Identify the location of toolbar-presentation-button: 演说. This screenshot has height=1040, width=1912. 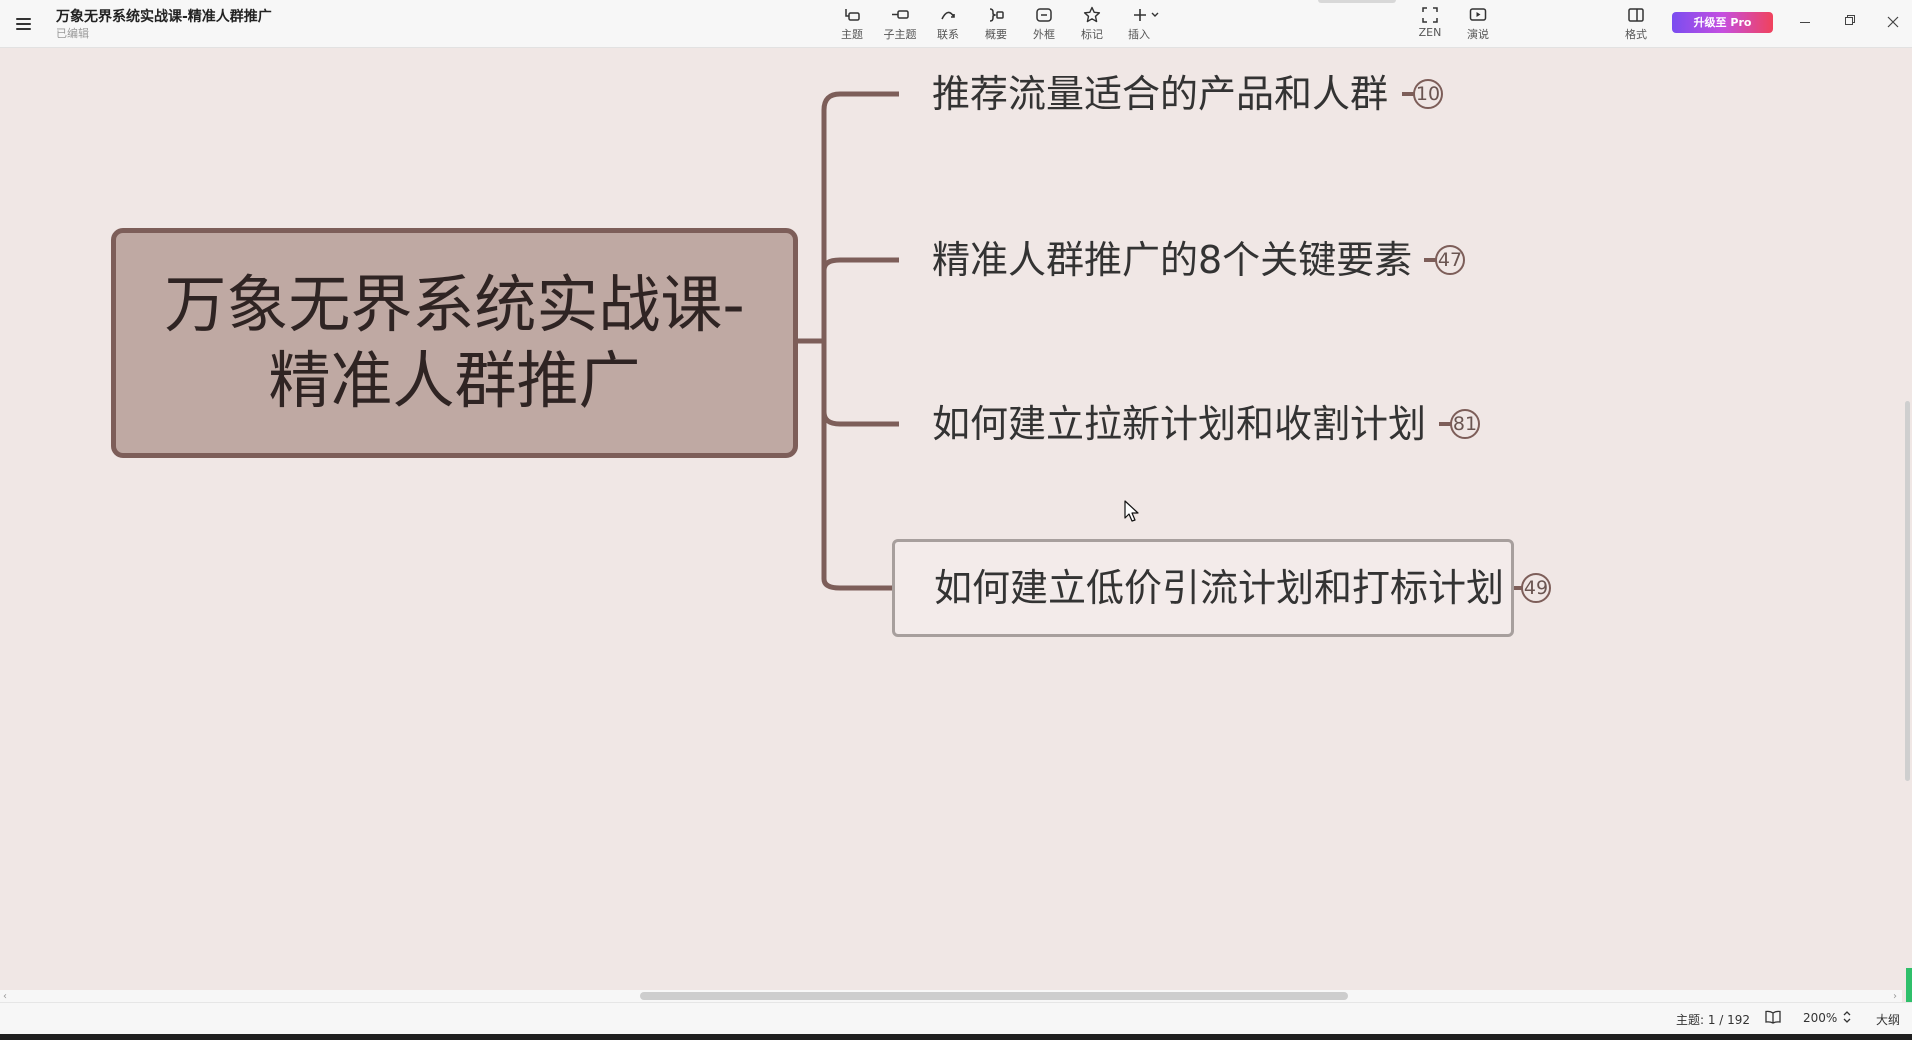
(1478, 24).